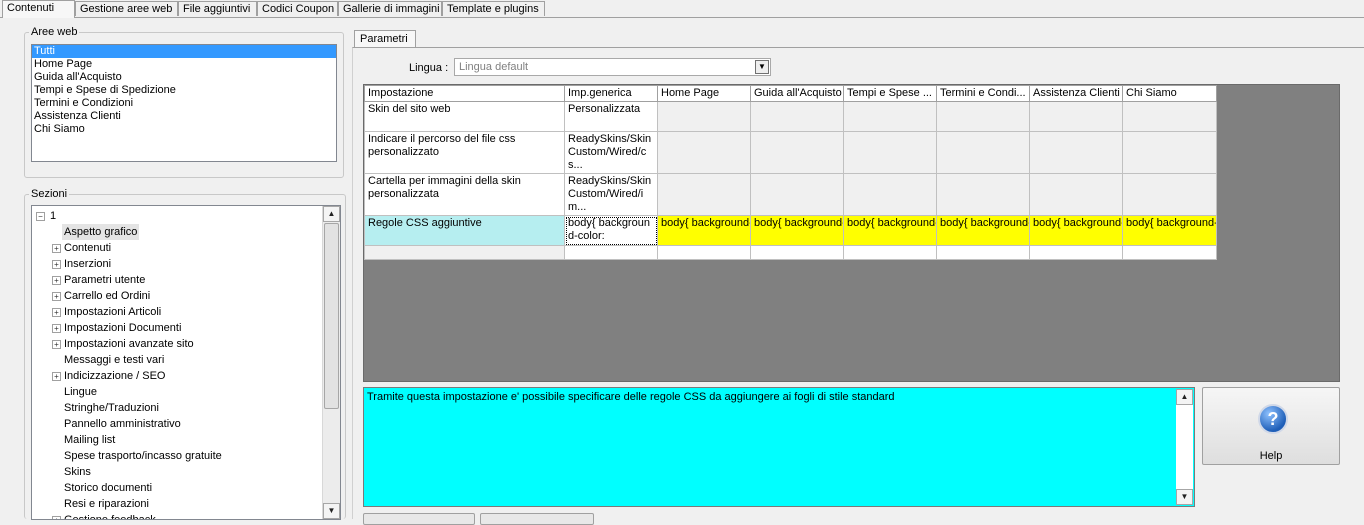  I want to click on collapse-icon: −, so click(40, 216).